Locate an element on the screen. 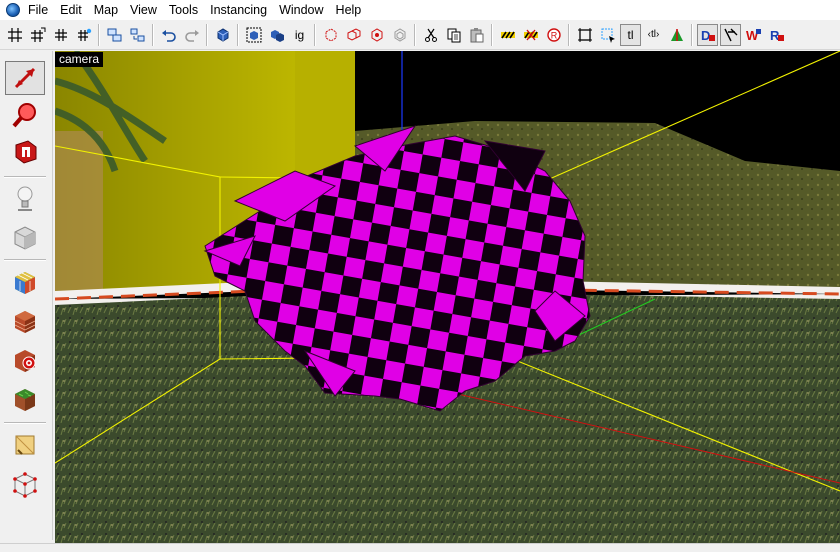 This screenshot has height=552, width=840. brick-cube-icon is located at coordinates (25, 321).